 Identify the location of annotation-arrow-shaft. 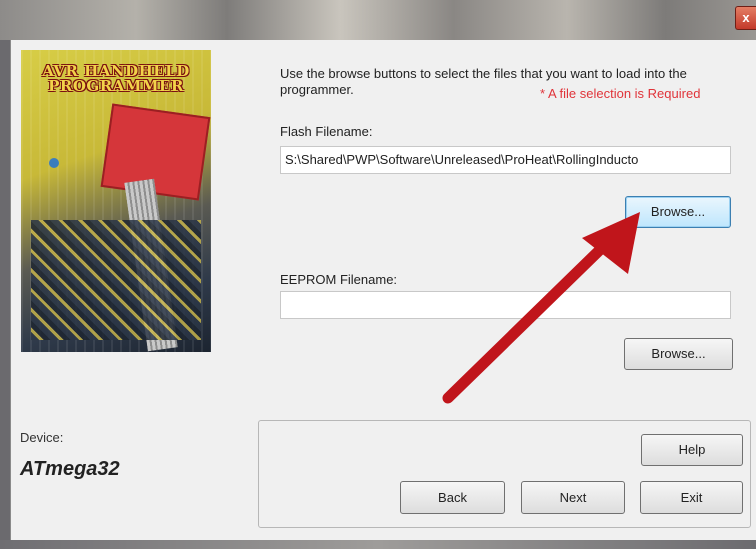
(529, 319).